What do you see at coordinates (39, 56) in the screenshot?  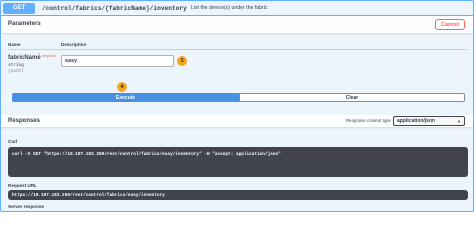 I see `required-star: *` at bounding box center [39, 56].